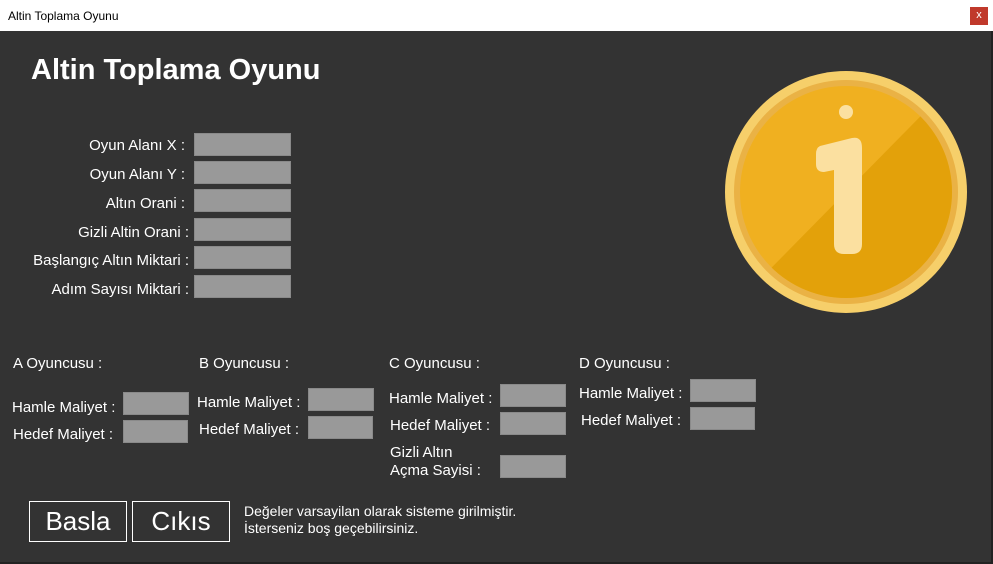 The width and height of the screenshot is (993, 564). Describe the element at coordinates (331, 528) in the screenshot. I see `info-note-line-2: İsterseniz boş geçebilirsiniz.` at that location.